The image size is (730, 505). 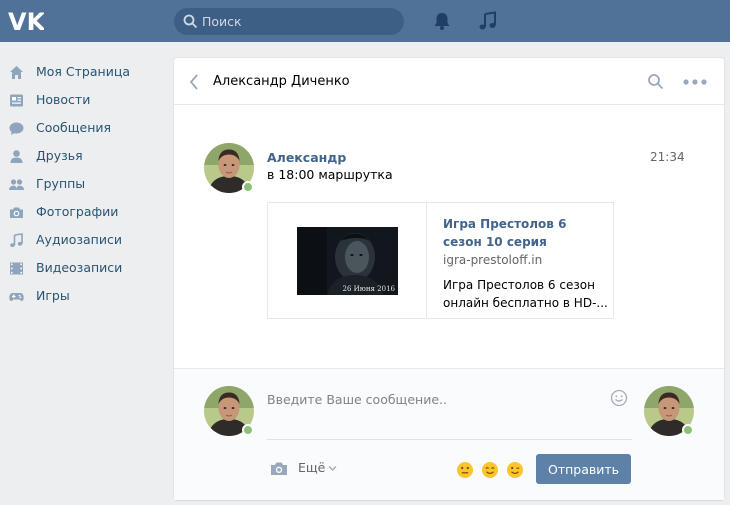 What do you see at coordinates (80, 296) in the screenshot?
I see `sidebar-item-games: Игры` at bounding box center [80, 296].